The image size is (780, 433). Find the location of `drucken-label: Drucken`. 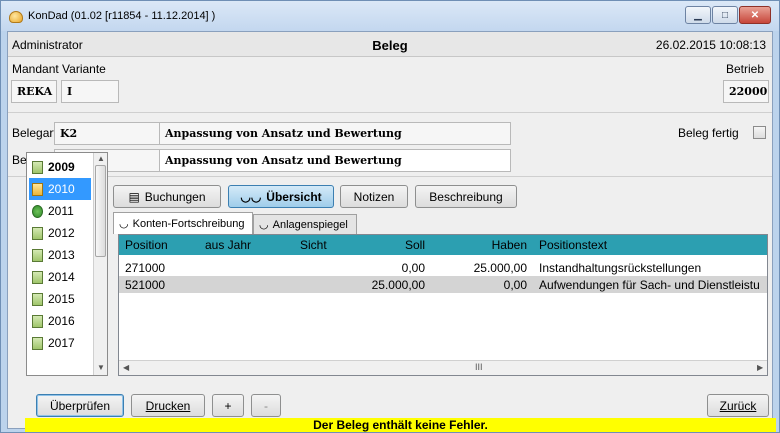

drucken-label: Drucken is located at coordinates (168, 405).